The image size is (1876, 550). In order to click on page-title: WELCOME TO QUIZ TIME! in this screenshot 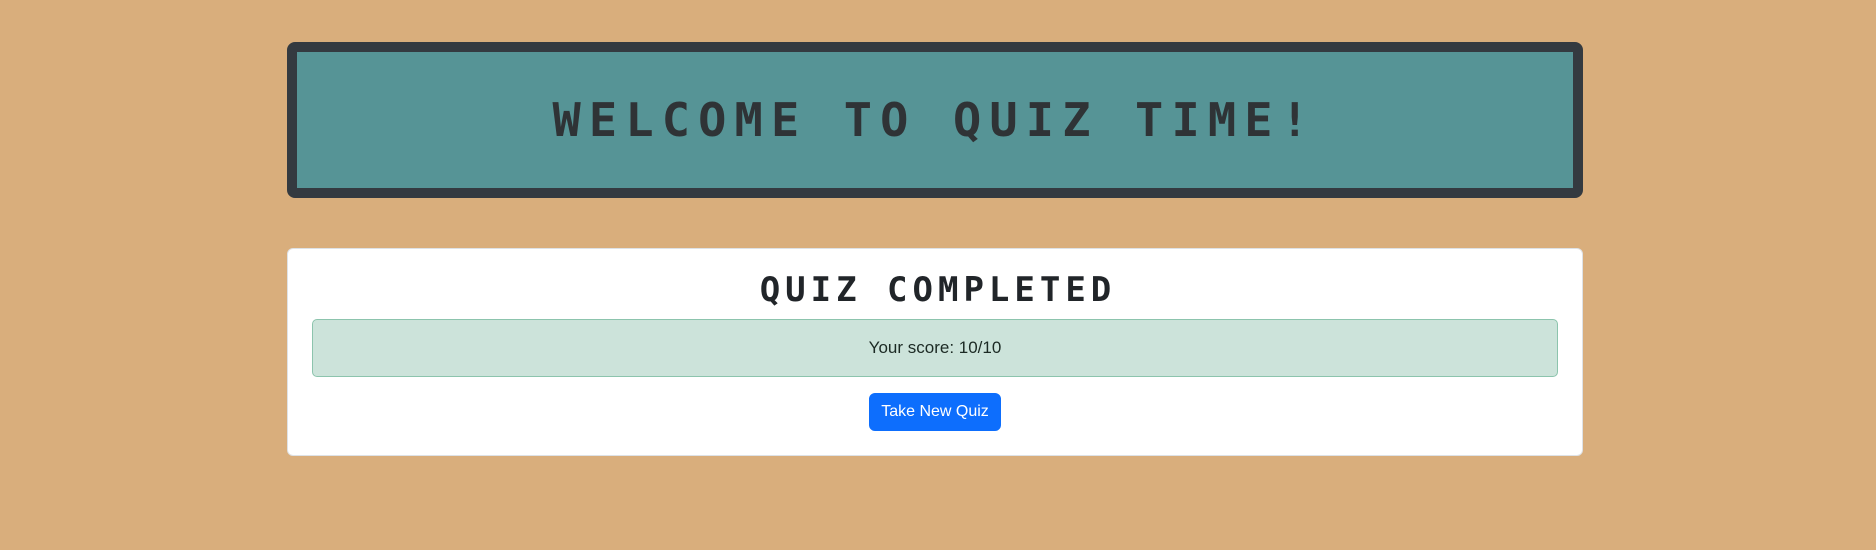, I will do `click(935, 120)`.